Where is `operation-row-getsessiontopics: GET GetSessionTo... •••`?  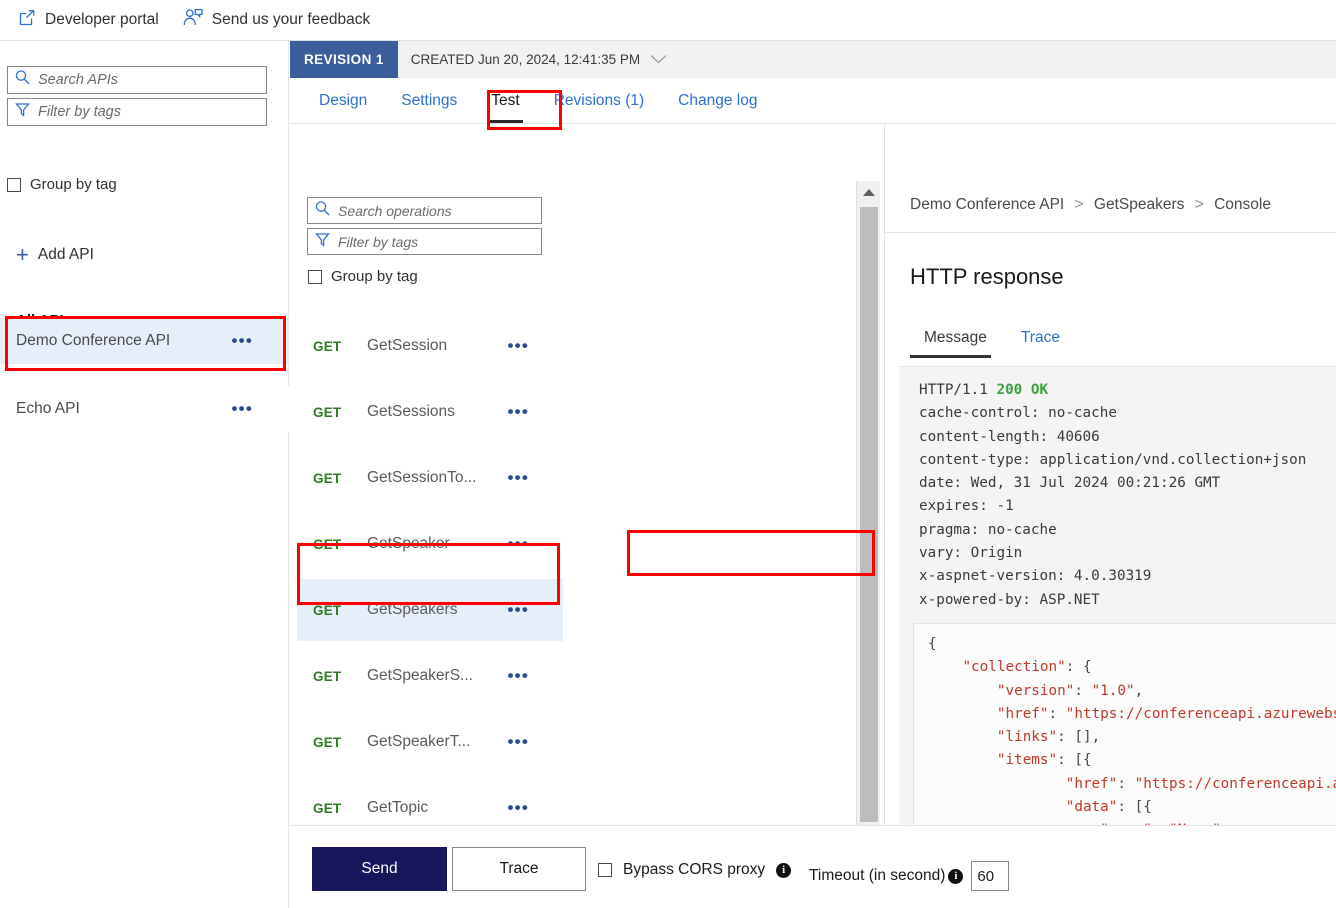
operation-row-getsessiontopics: GET GetSessionTo... ••• is located at coordinates (430, 478).